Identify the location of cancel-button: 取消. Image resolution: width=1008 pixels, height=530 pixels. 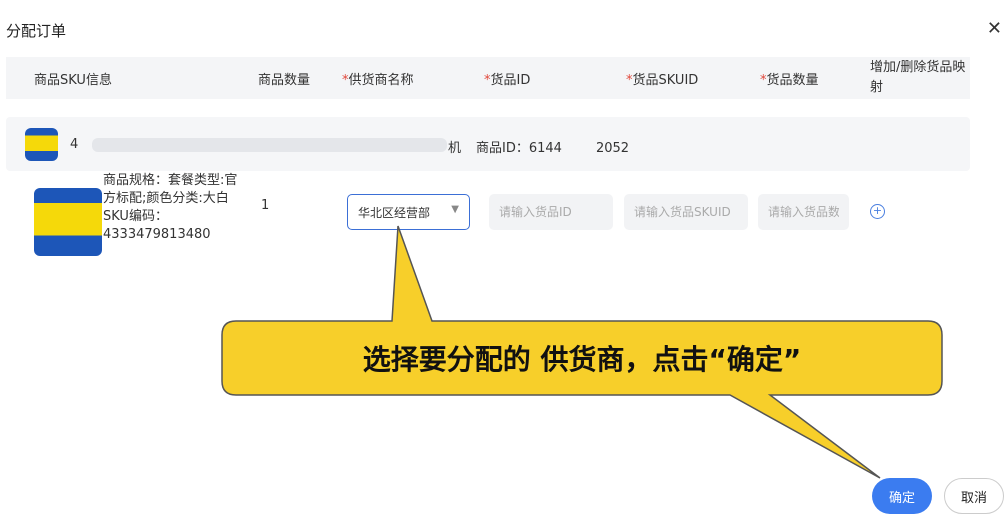
(974, 496).